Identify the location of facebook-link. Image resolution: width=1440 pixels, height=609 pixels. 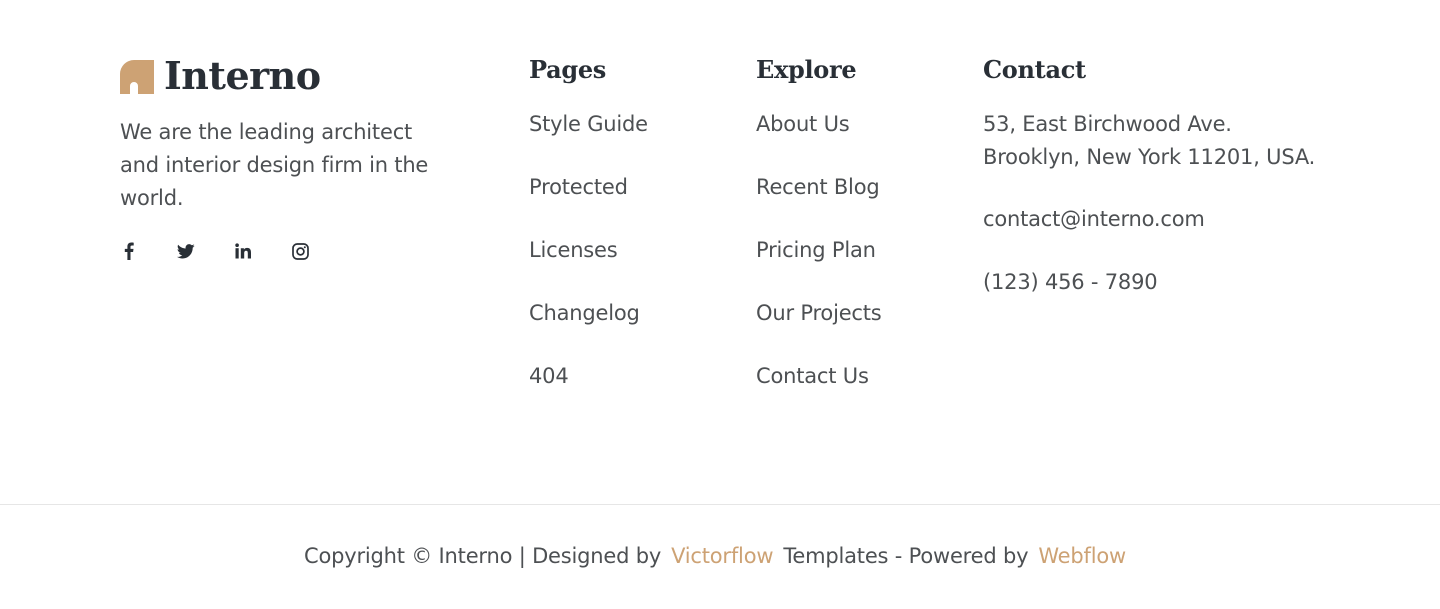
(129, 251).